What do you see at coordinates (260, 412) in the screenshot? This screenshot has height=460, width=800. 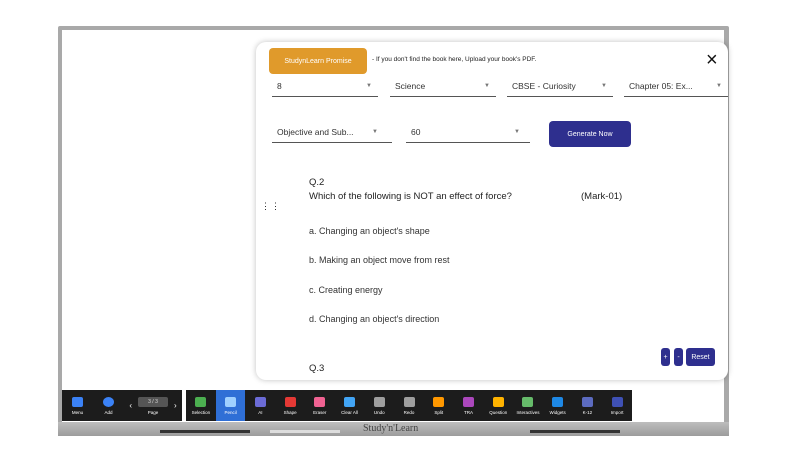 I see `tool-label: AI` at bounding box center [260, 412].